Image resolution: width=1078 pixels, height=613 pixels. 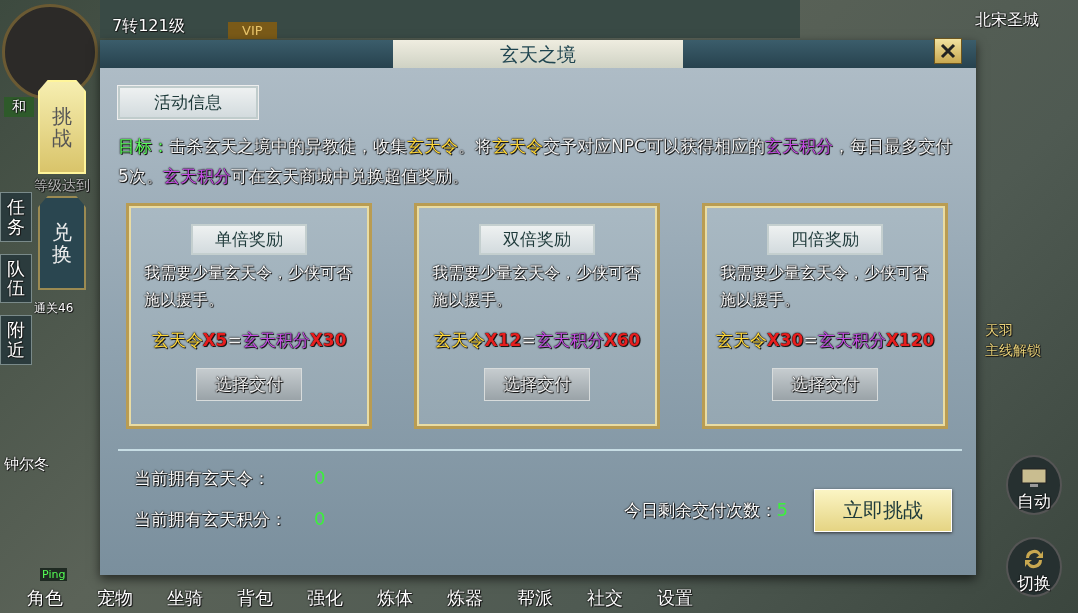 I want to click on quest-clear-text: 通关46, so click(x=54, y=308).